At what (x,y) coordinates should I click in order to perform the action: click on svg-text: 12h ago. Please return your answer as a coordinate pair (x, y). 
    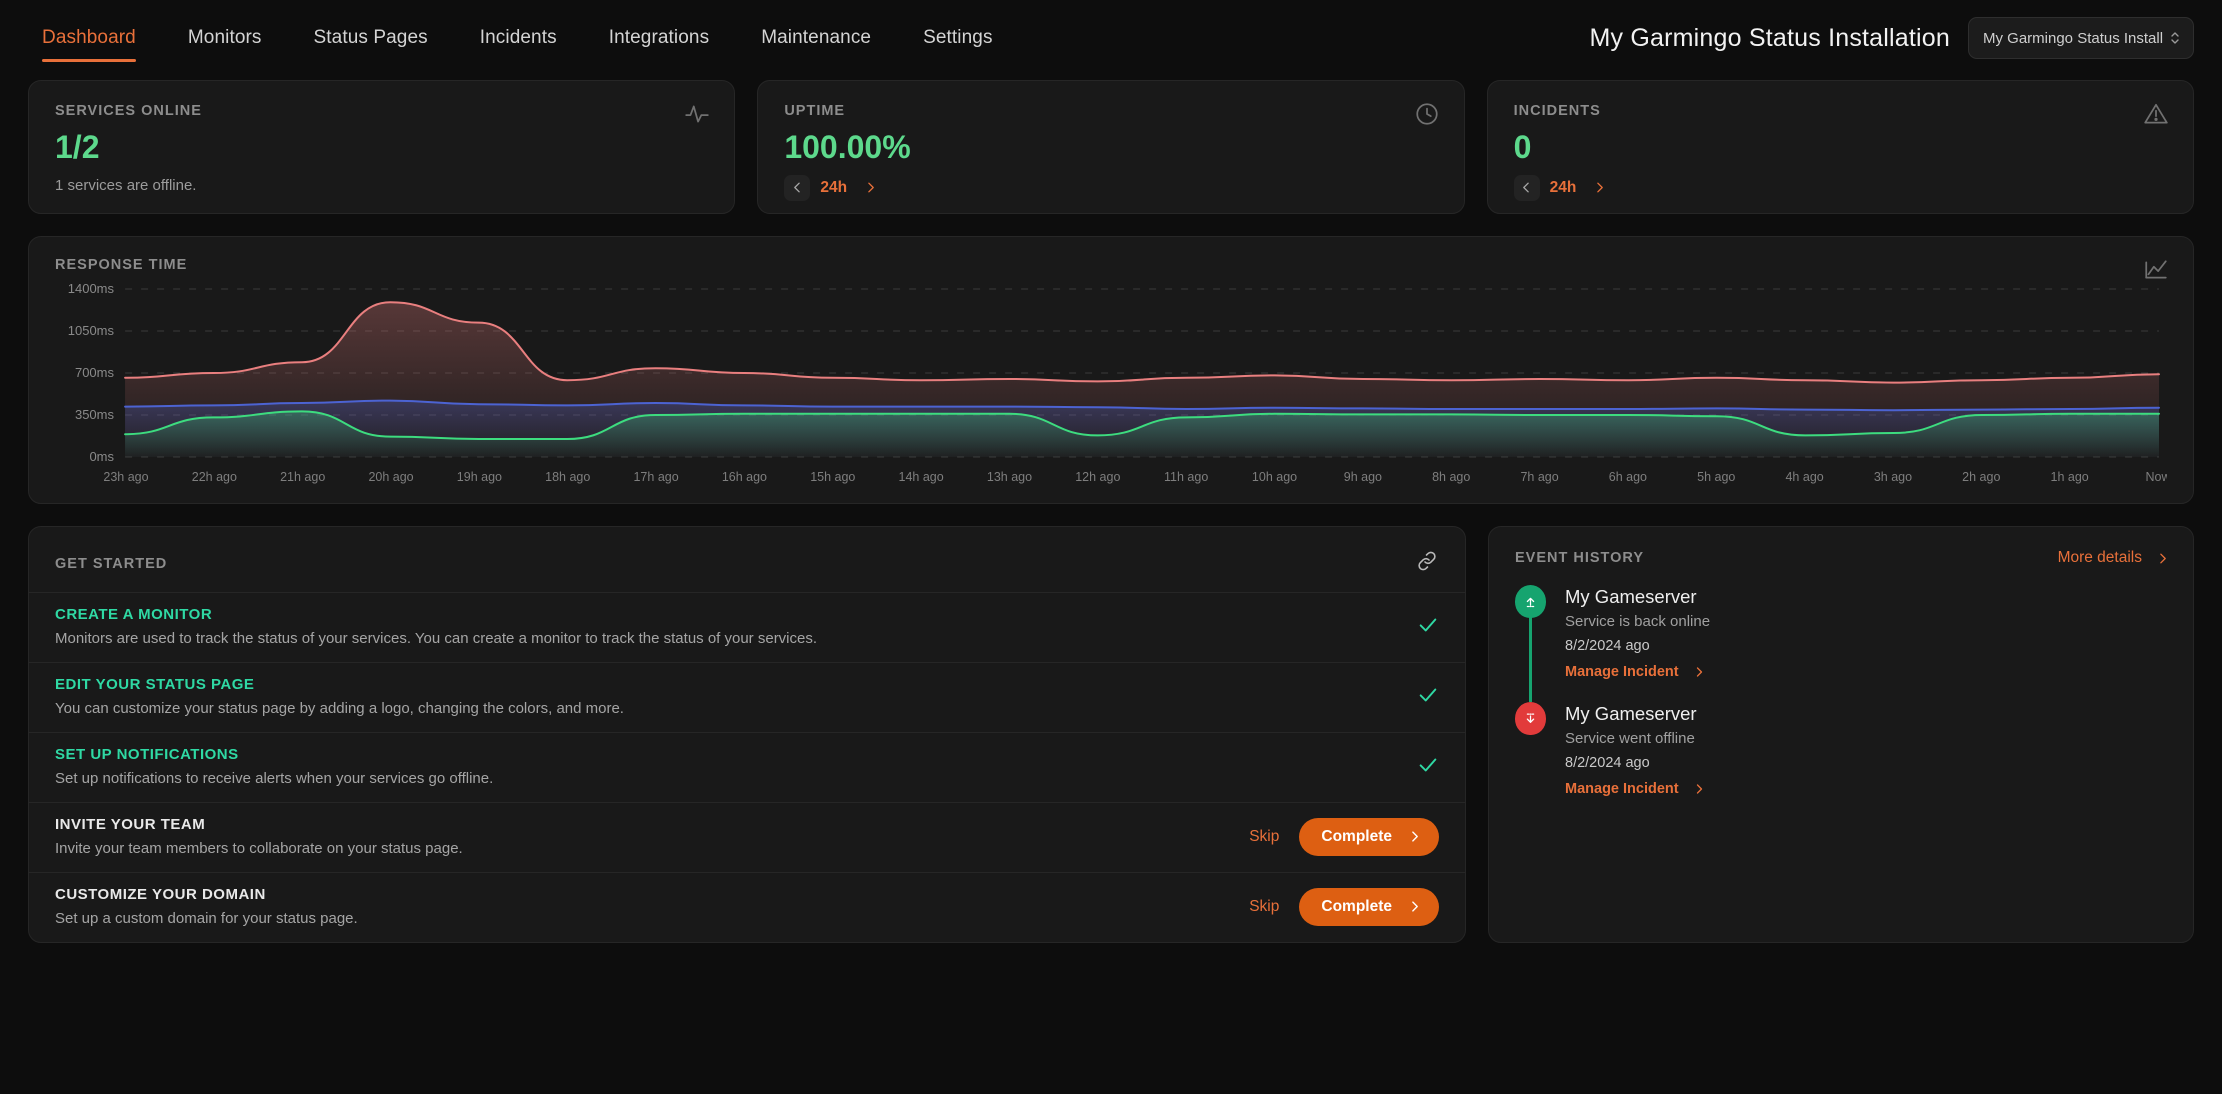
    Looking at the image, I should click on (1097, 477).